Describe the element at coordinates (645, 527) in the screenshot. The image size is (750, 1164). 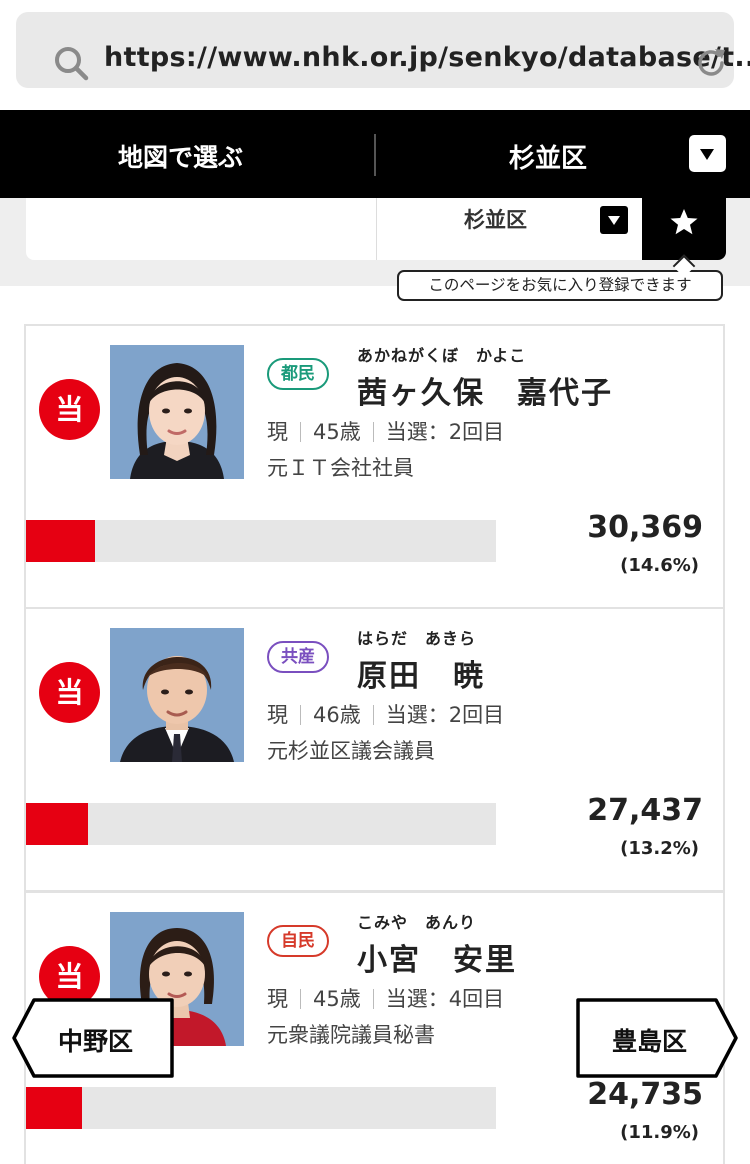
I see `vote-count: 30,369` at that location.